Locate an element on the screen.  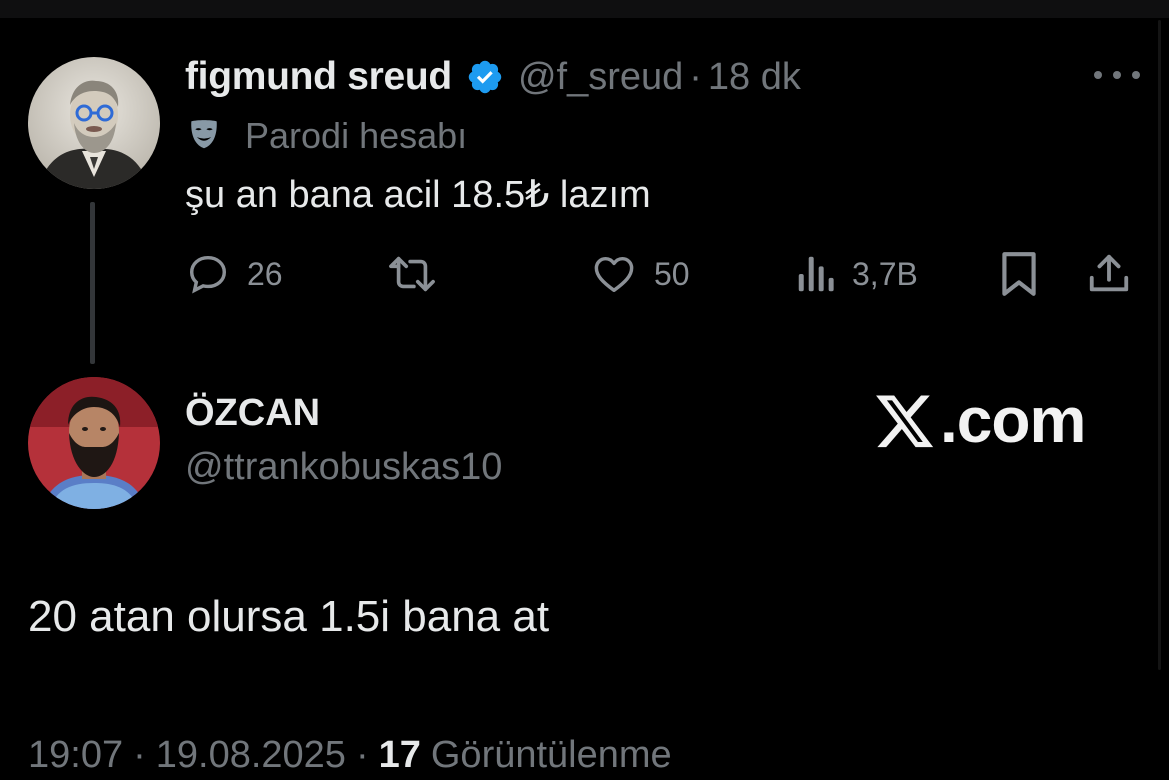
reply-icon is located at coordinates (208, 274).